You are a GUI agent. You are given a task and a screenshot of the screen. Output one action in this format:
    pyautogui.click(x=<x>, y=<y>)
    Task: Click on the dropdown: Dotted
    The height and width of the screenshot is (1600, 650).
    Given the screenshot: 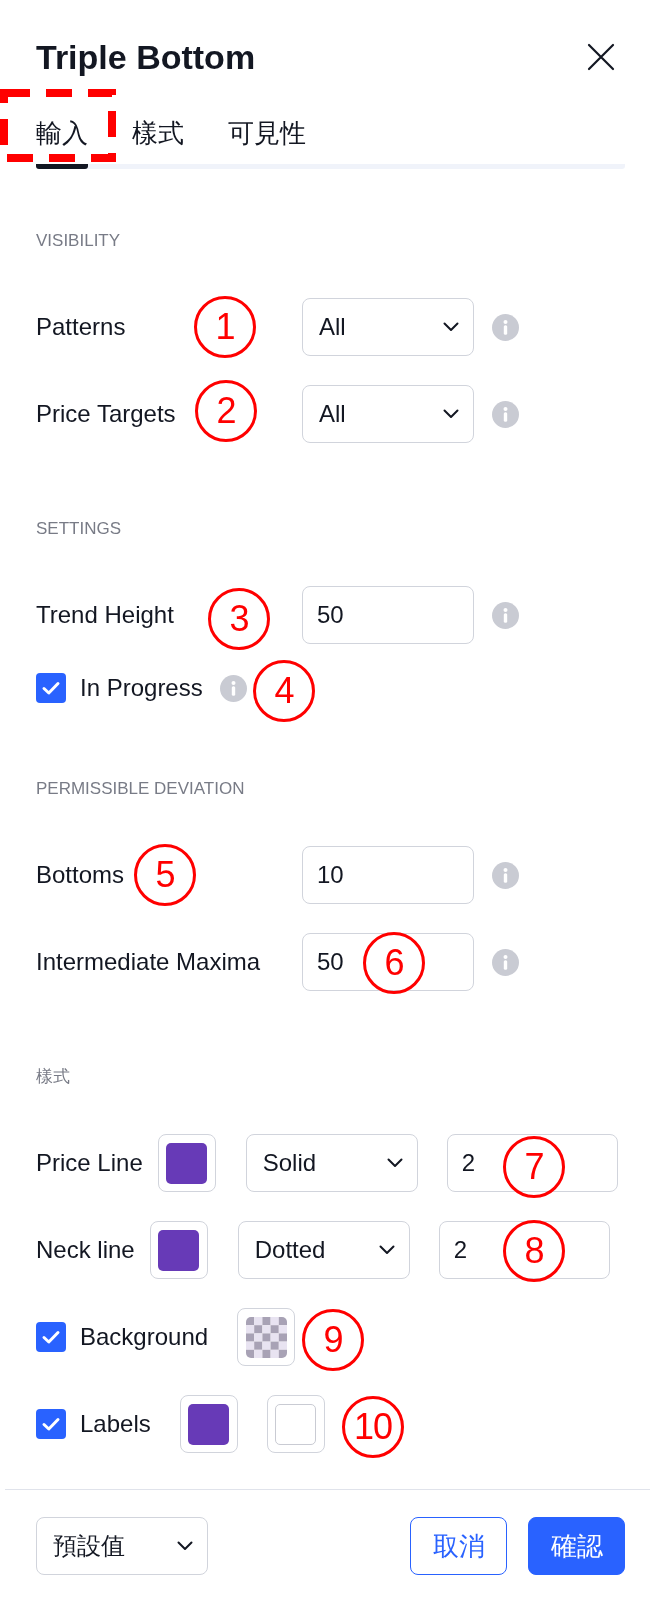 What is the action you would take?
    pyautogui.click(x=323, y=1250)
    